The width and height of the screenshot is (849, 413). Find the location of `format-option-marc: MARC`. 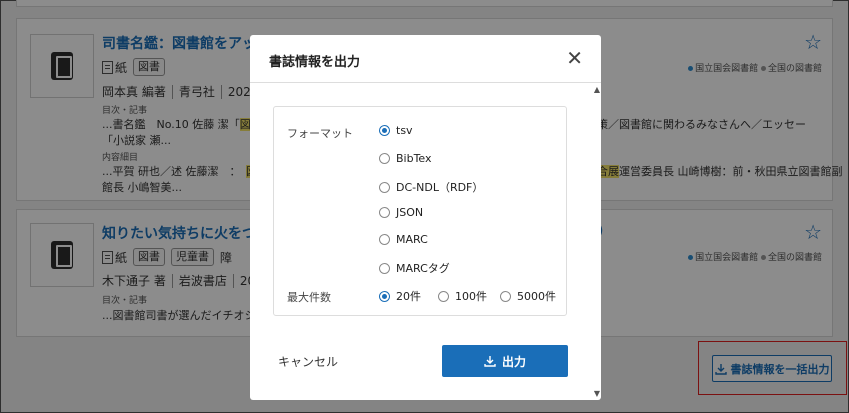

format-option-marc: MARC is located at coordinates (403, 239).